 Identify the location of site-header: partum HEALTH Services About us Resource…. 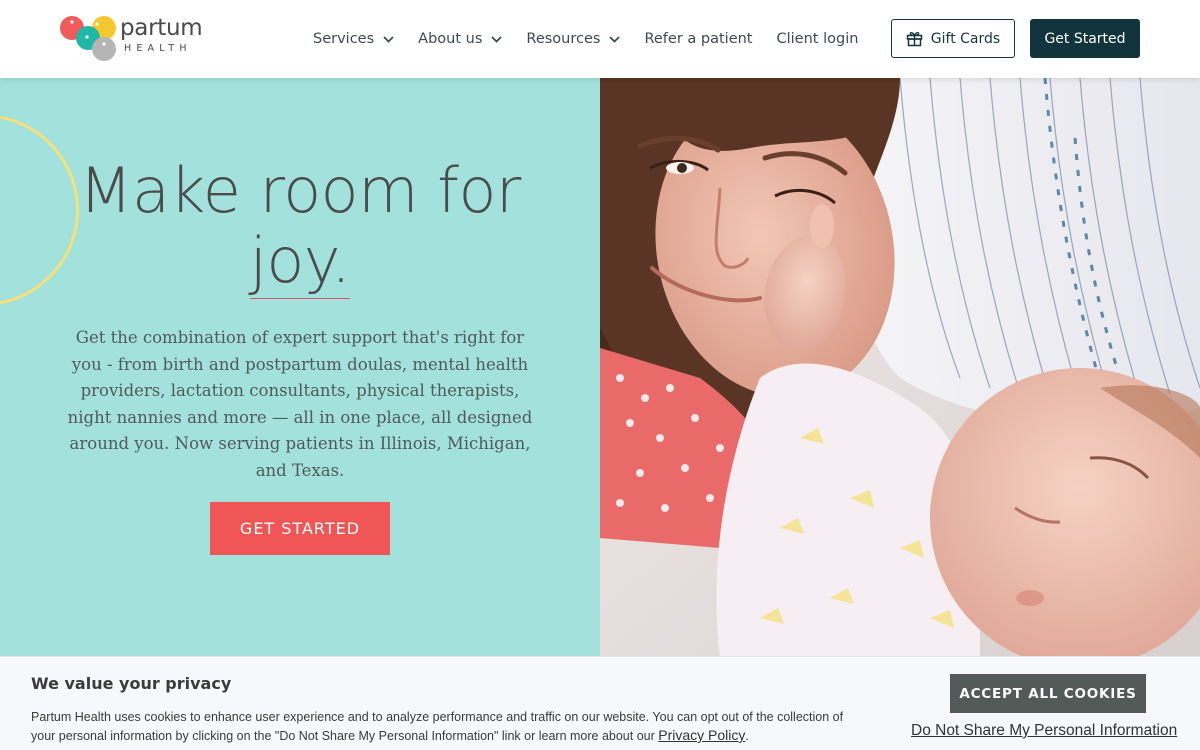
(600, 39).